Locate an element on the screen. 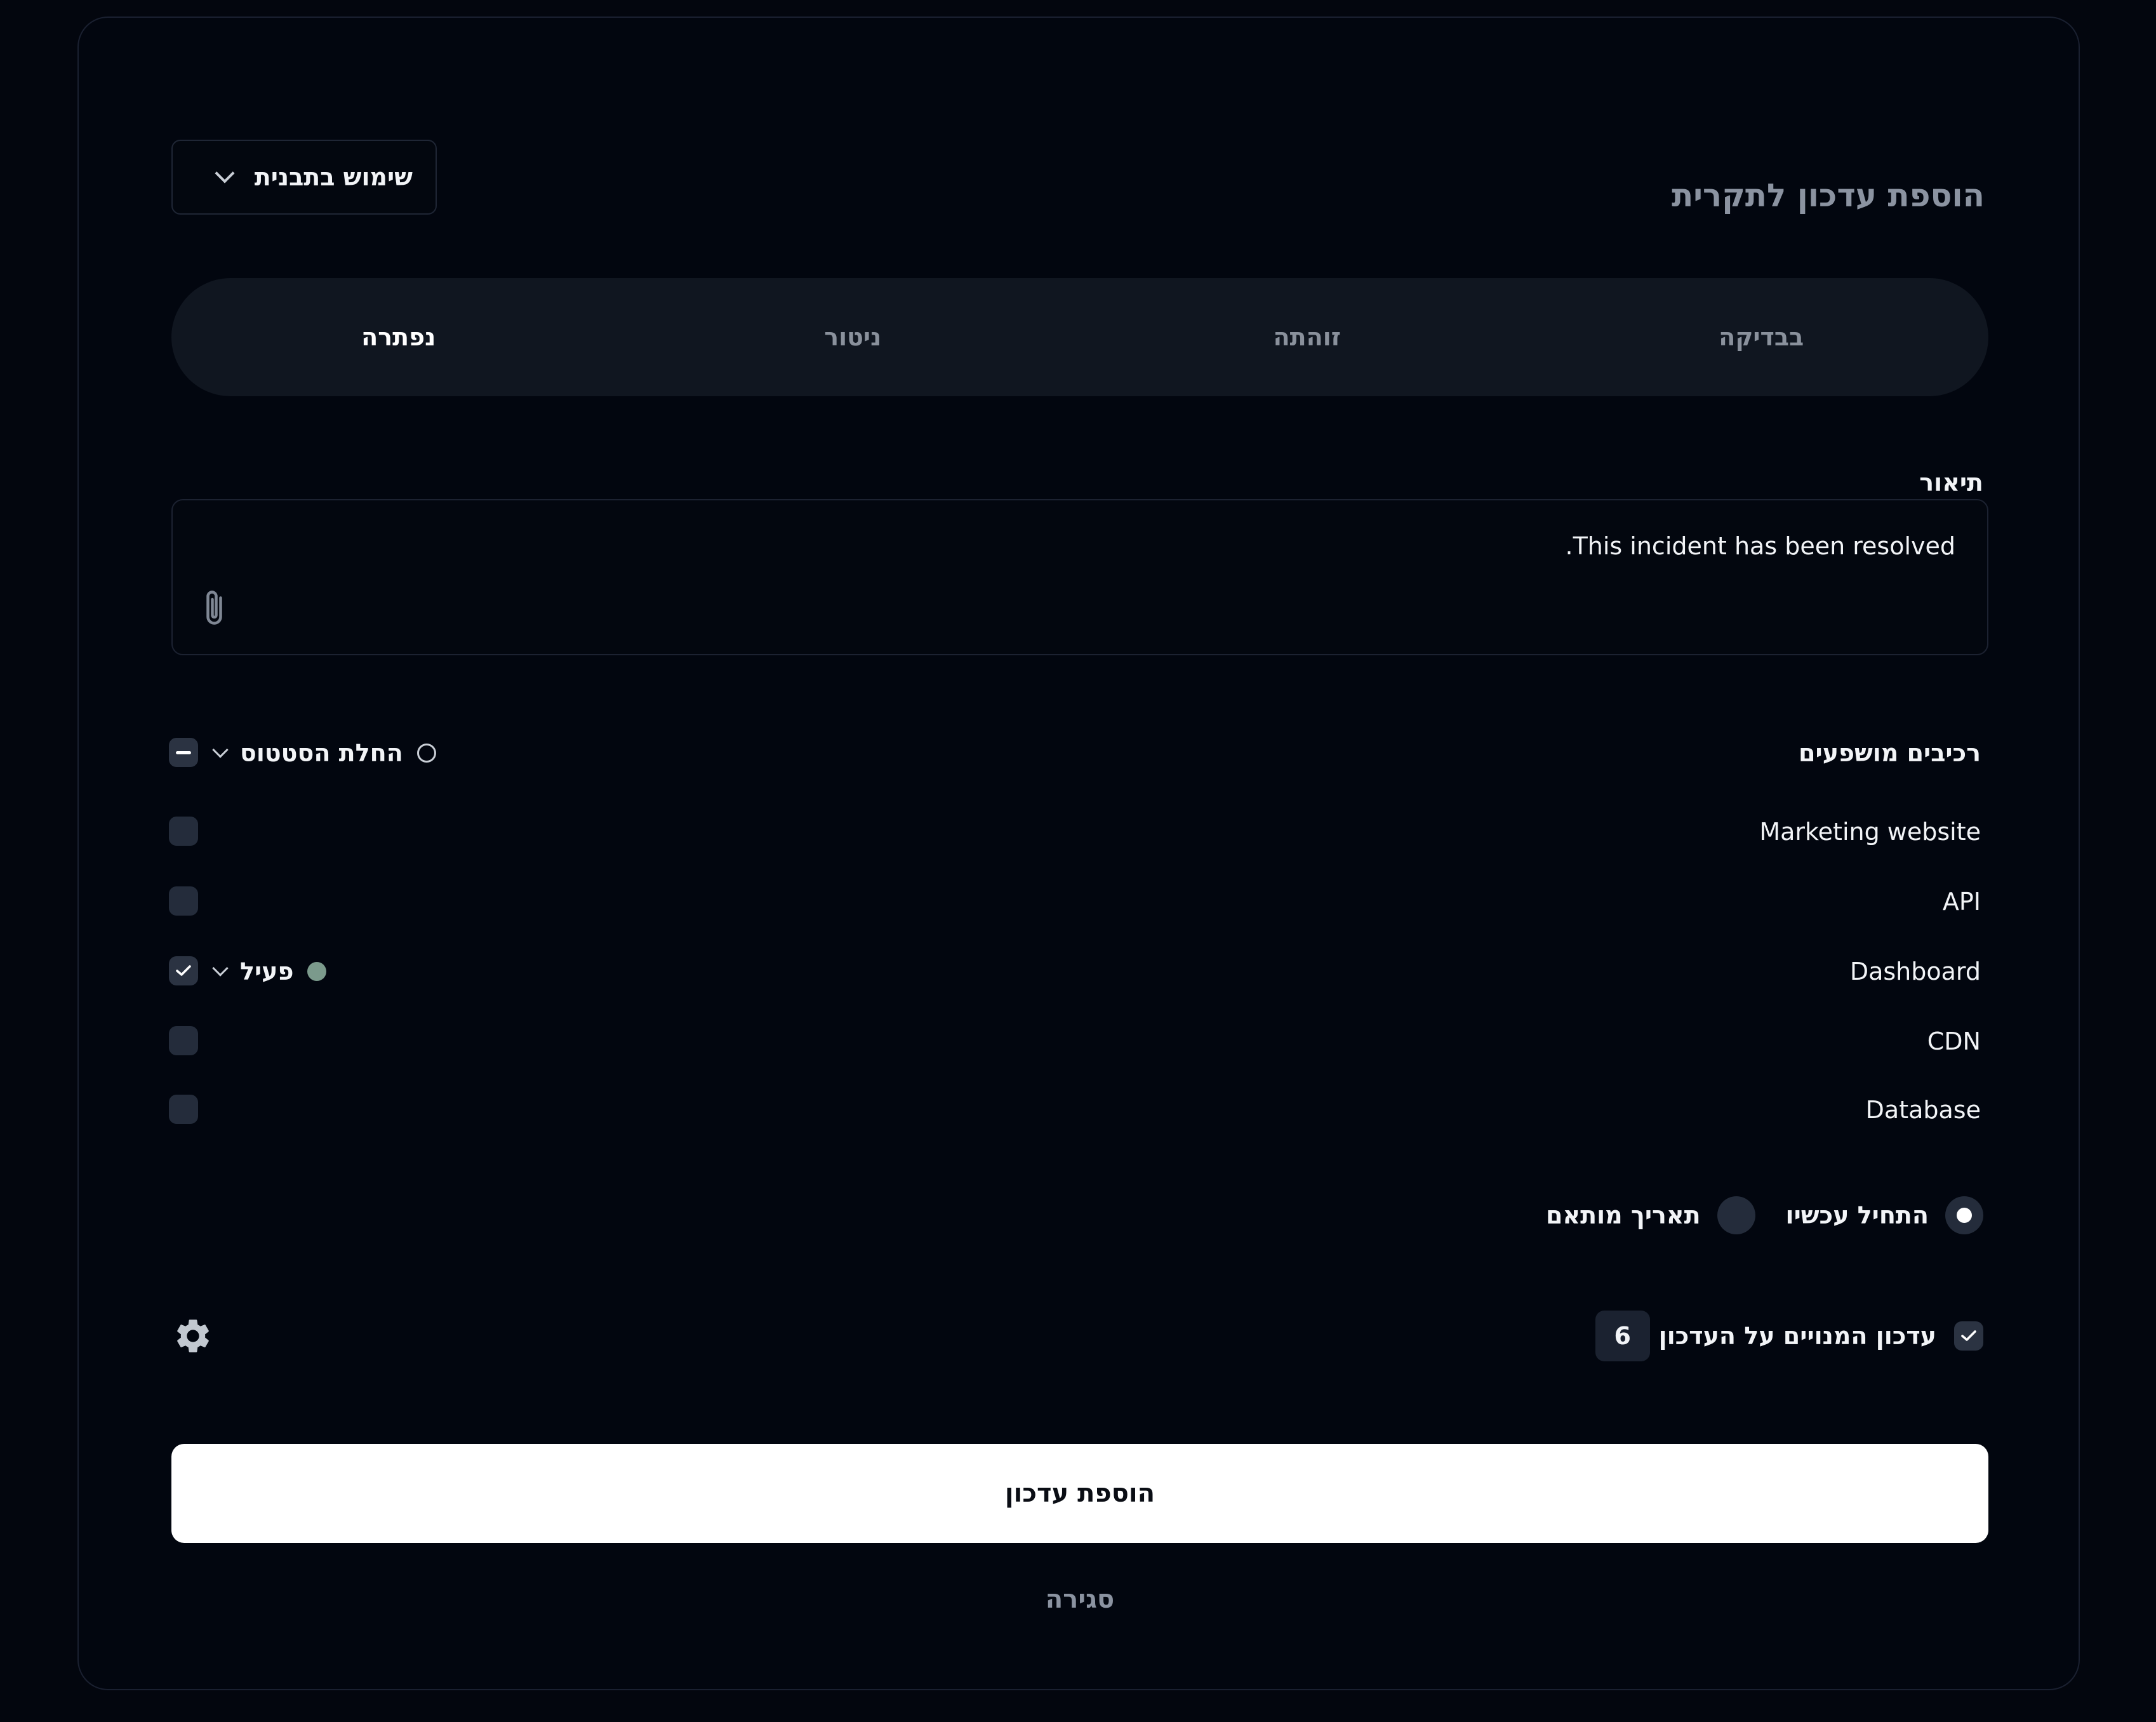 Image resolution: width=2156 pixels, height=1722 pixels. subscriber-count-badge: 6 is located at coordinates (1622, 1336).